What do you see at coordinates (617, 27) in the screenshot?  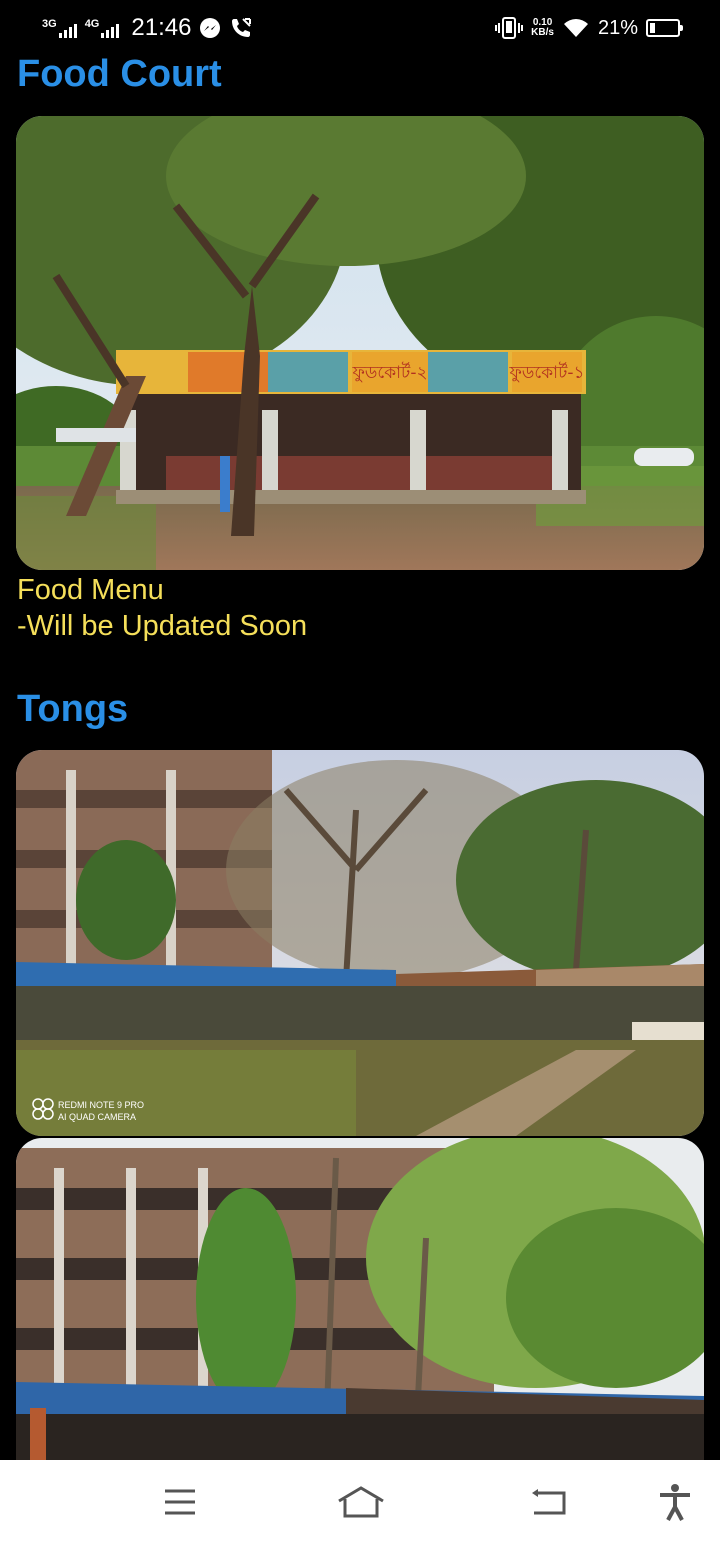 I see `battery-percent: 21%` at bounding box center [617, 27].